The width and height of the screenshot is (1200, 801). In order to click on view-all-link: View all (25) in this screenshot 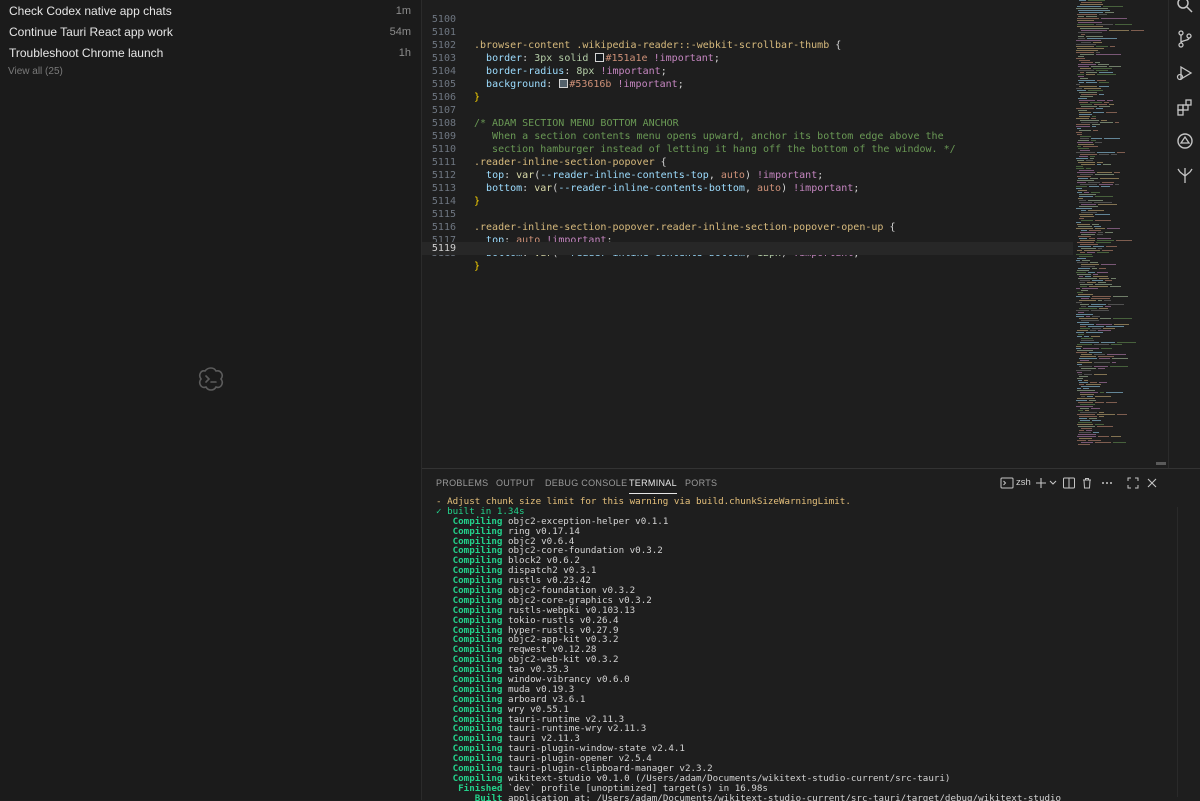, I will do `click(35, 71)`.